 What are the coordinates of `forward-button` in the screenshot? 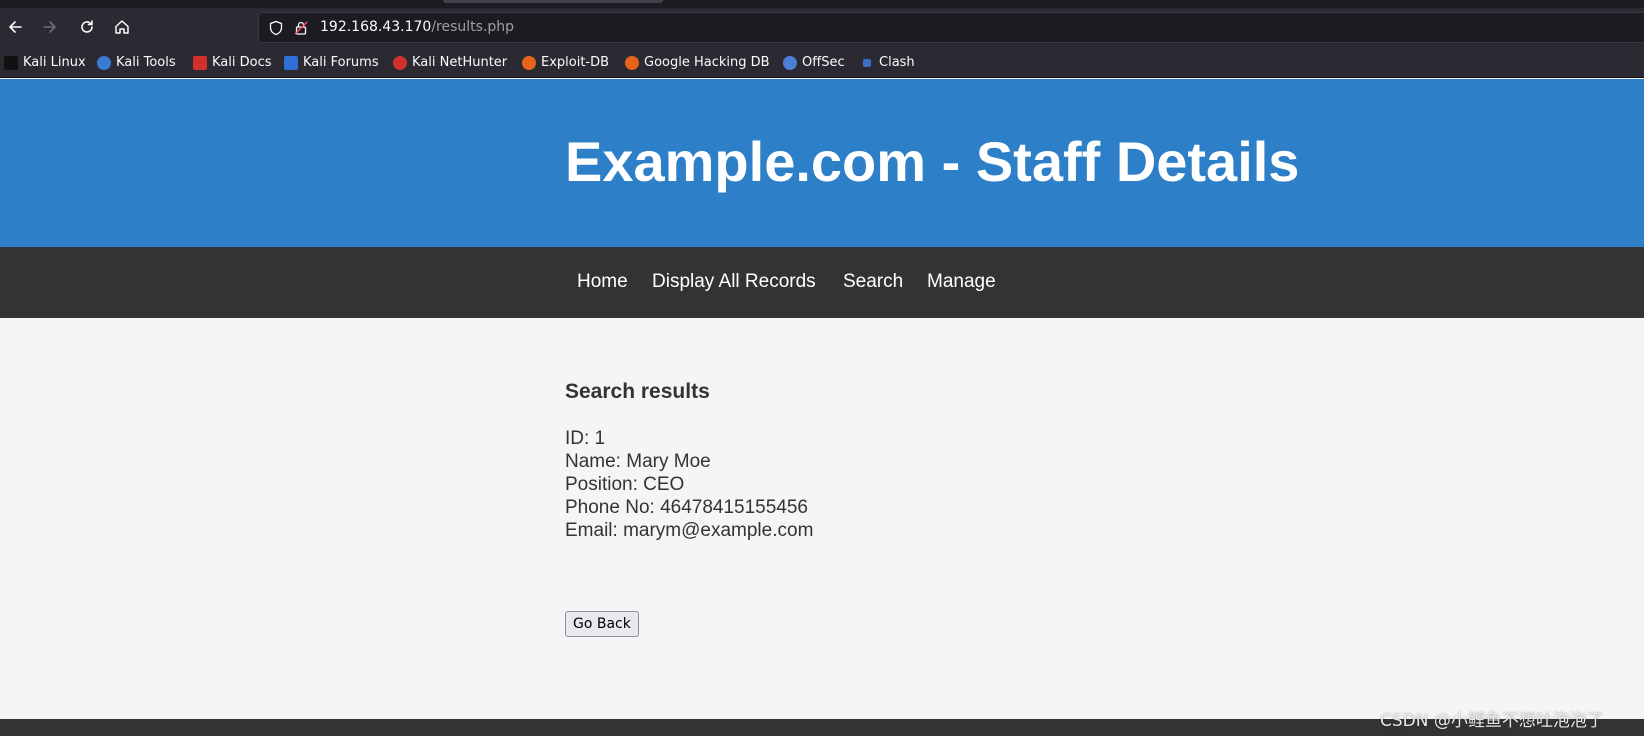 It's located at (50, 27).